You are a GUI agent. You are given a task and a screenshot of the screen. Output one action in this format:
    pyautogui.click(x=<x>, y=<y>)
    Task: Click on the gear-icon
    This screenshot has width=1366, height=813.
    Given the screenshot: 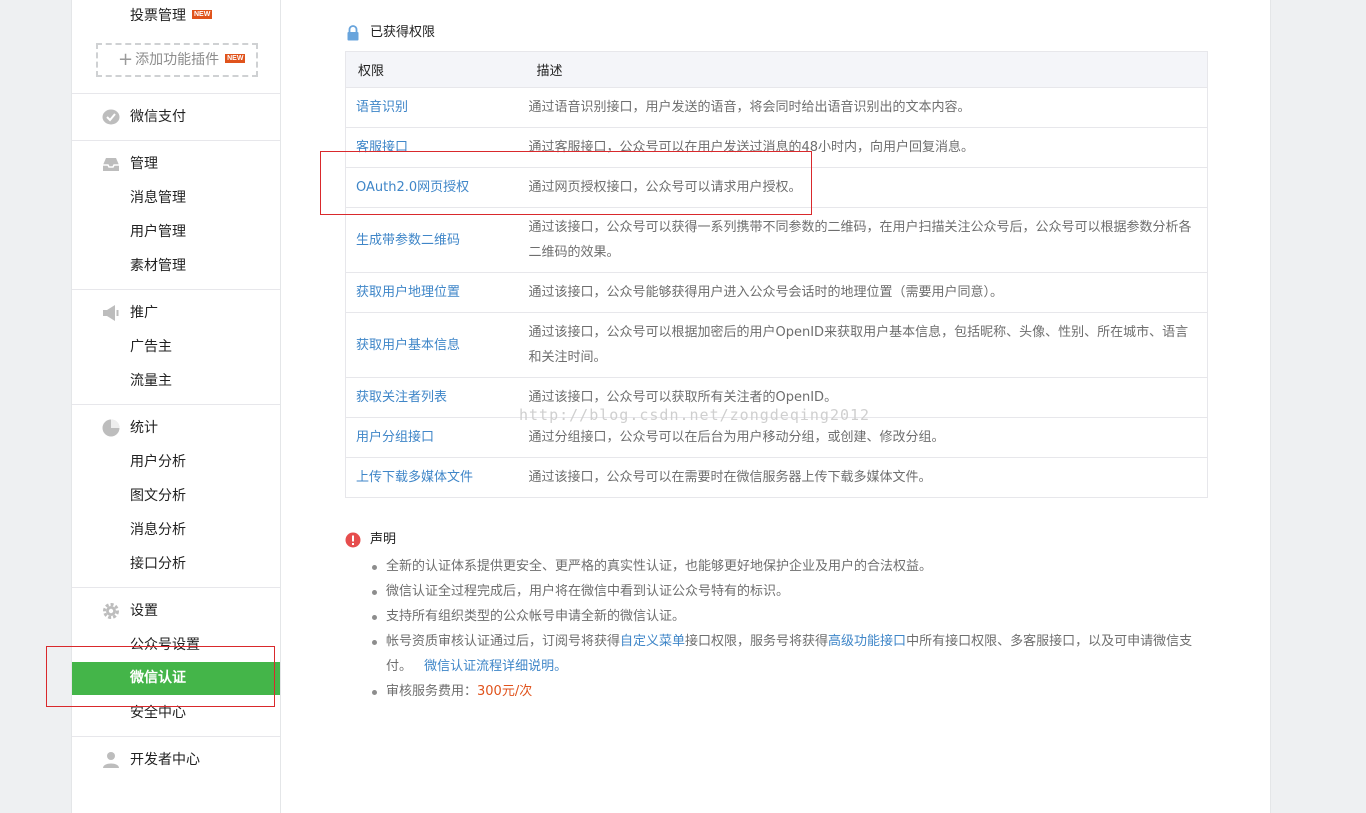 What is the action you would take?
    pyautogui.click(x=111, y=611)
    